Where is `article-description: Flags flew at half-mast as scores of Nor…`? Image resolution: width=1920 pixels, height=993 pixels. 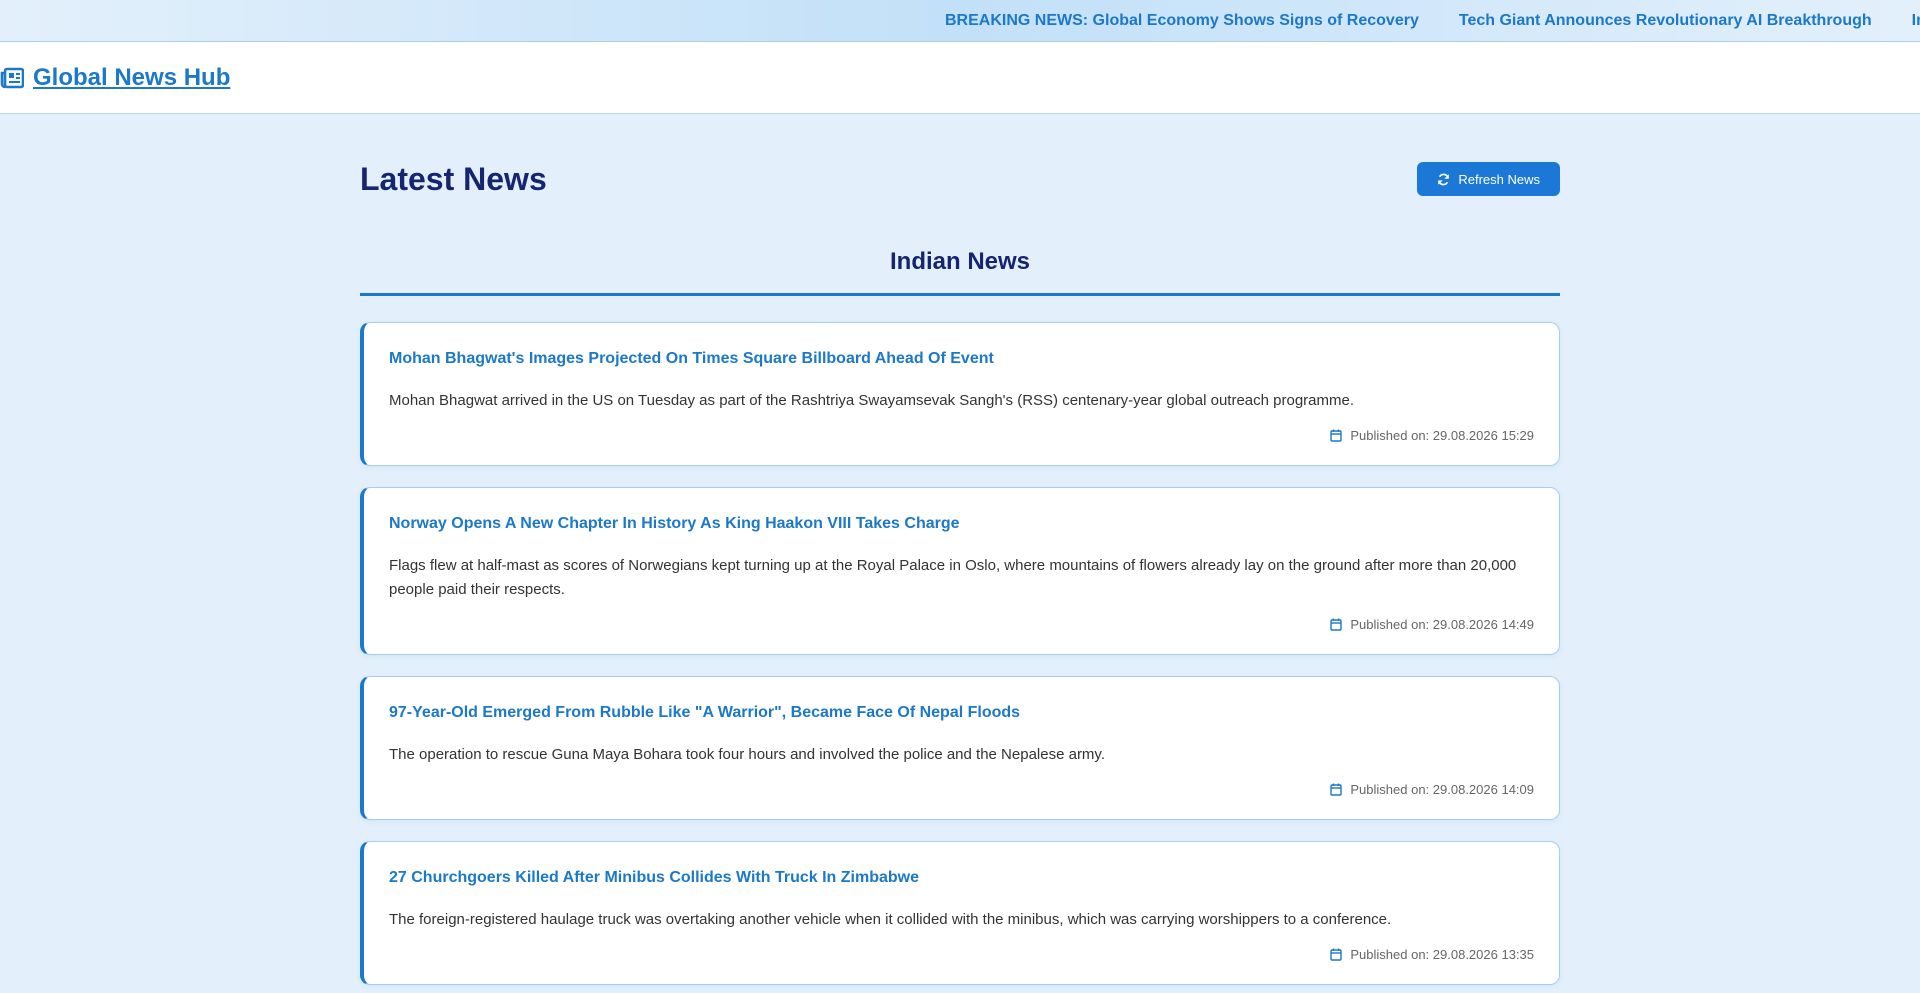 article-description: Flags flew at half-mast as scores of Nor… is located at coordinates (953, 577).